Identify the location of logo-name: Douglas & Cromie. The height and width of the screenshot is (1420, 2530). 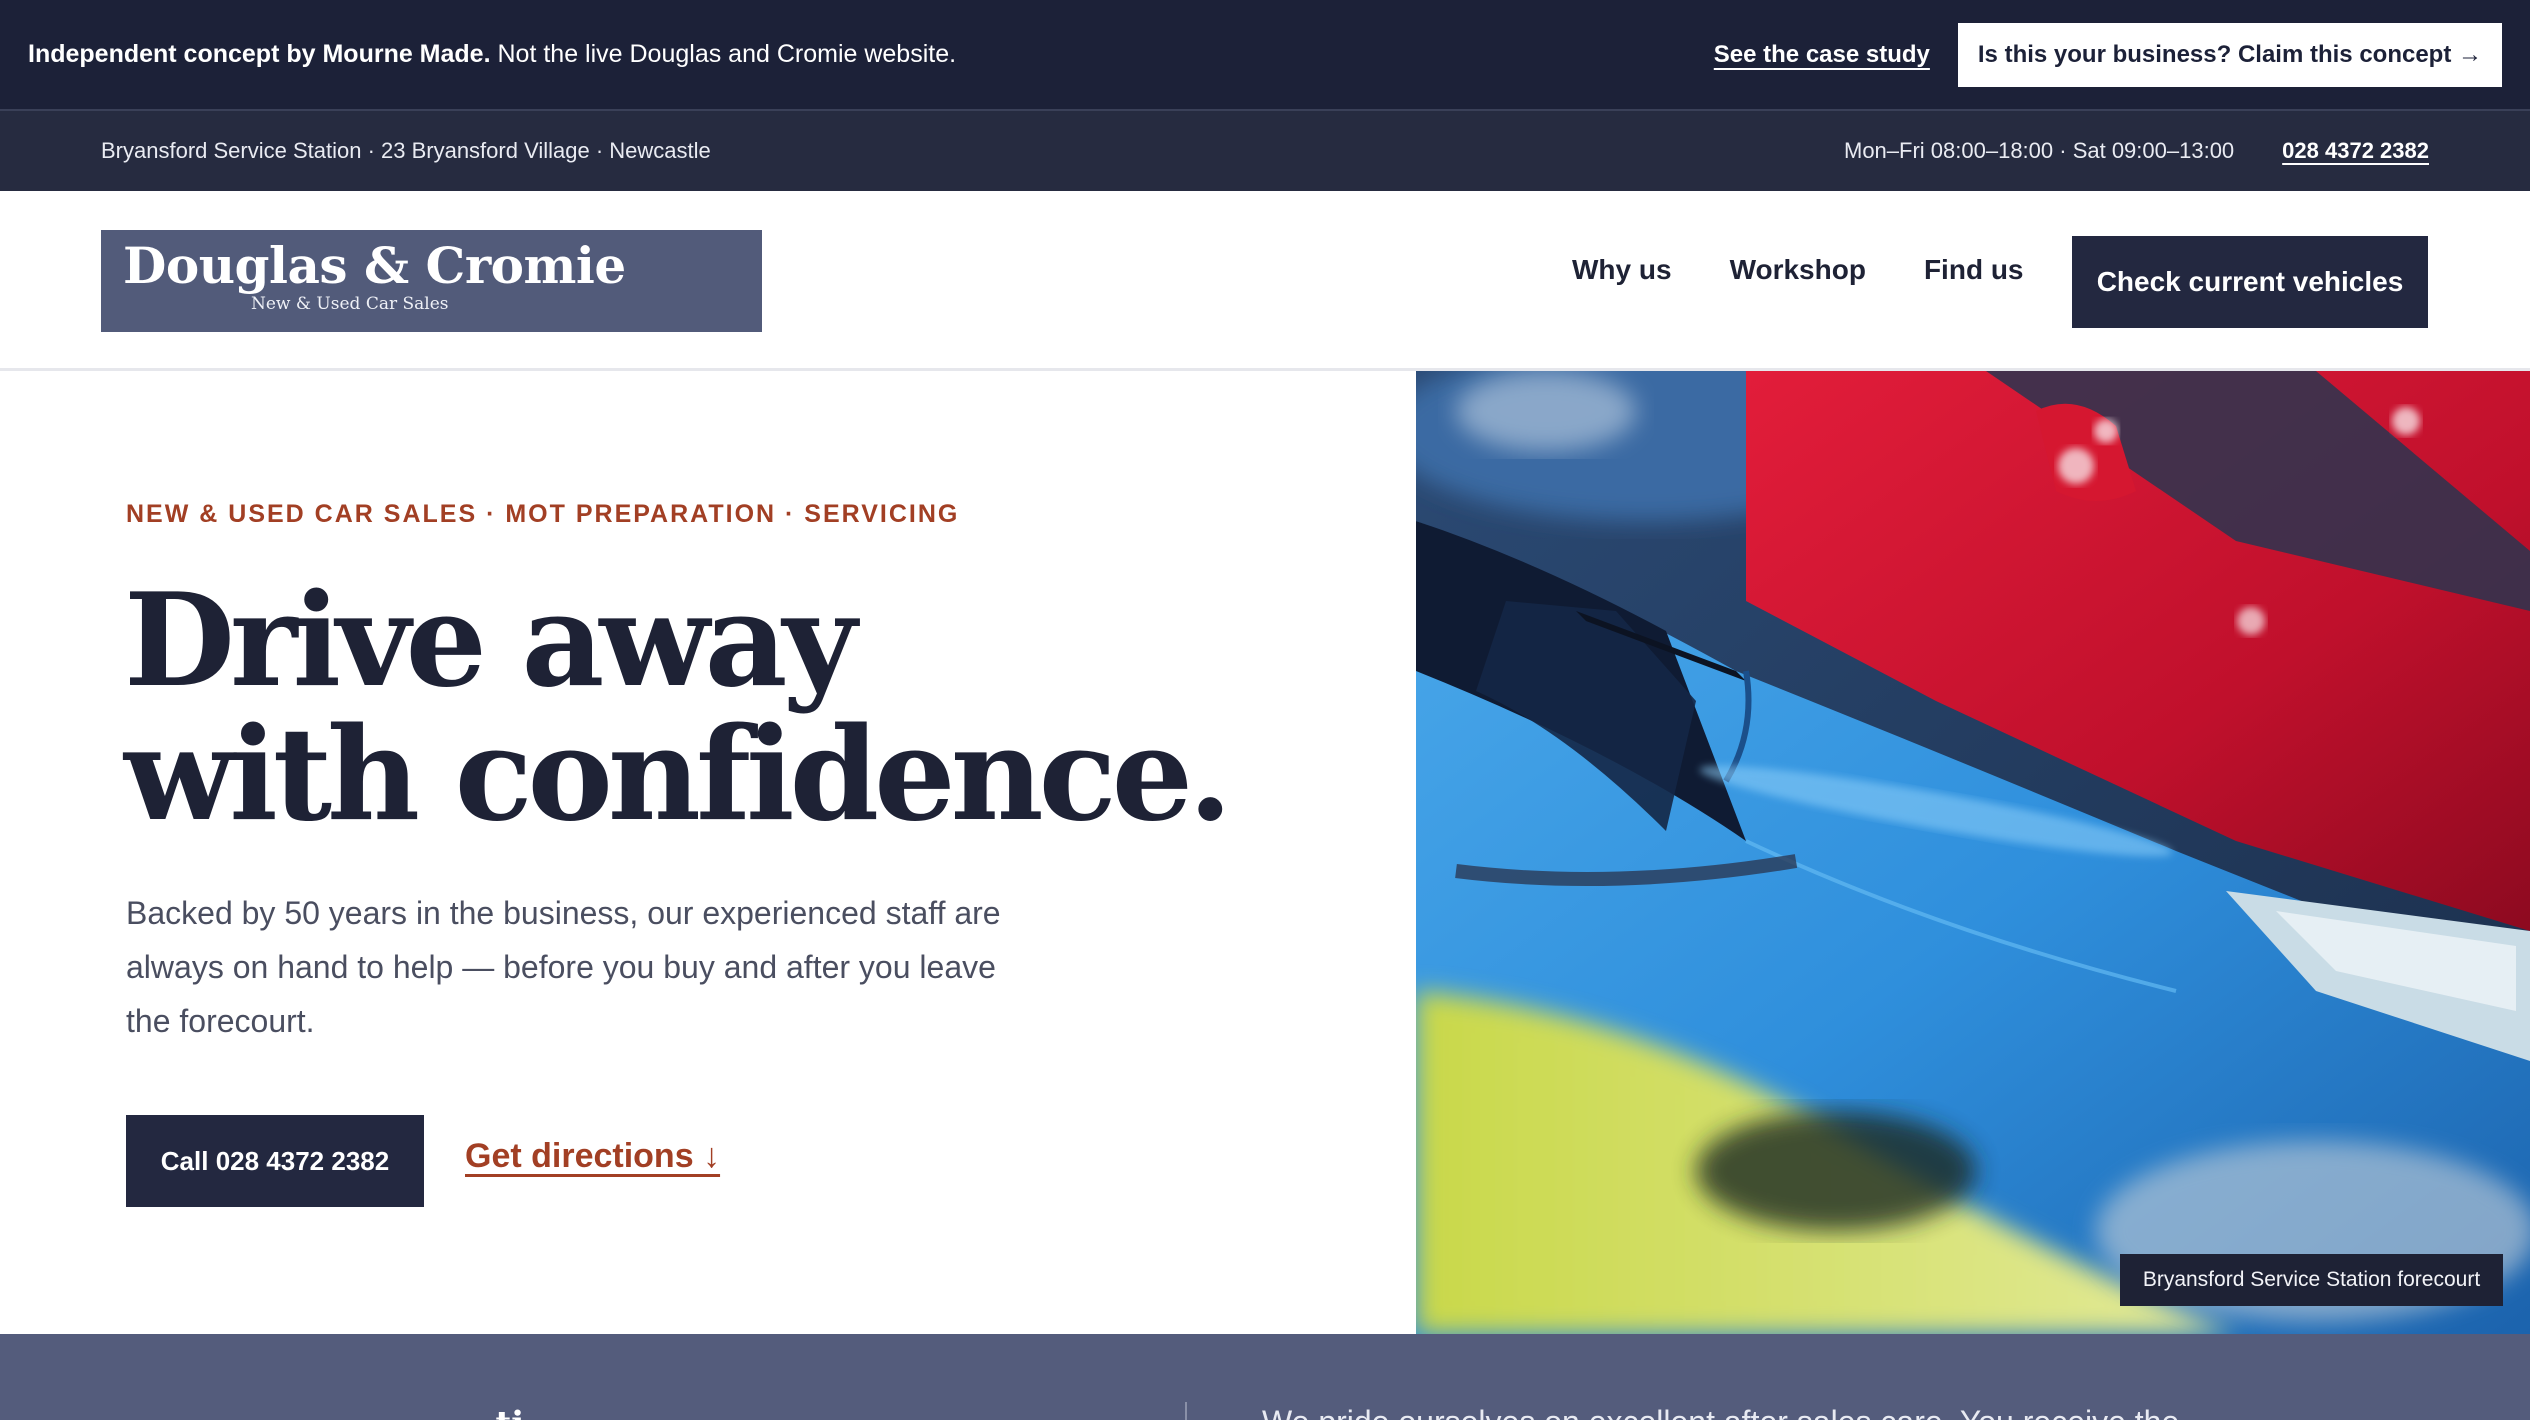
(374, 265).